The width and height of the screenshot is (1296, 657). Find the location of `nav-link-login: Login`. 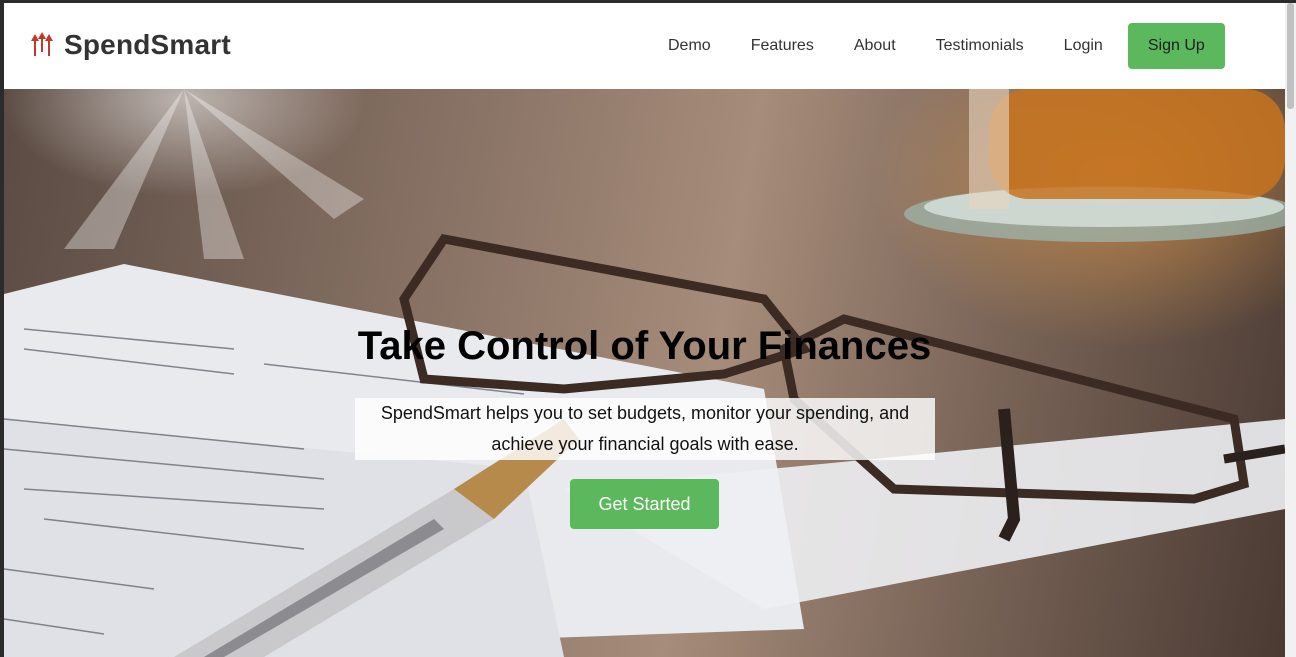

nav-link-login: Login is located at coordinates (1083, 46).